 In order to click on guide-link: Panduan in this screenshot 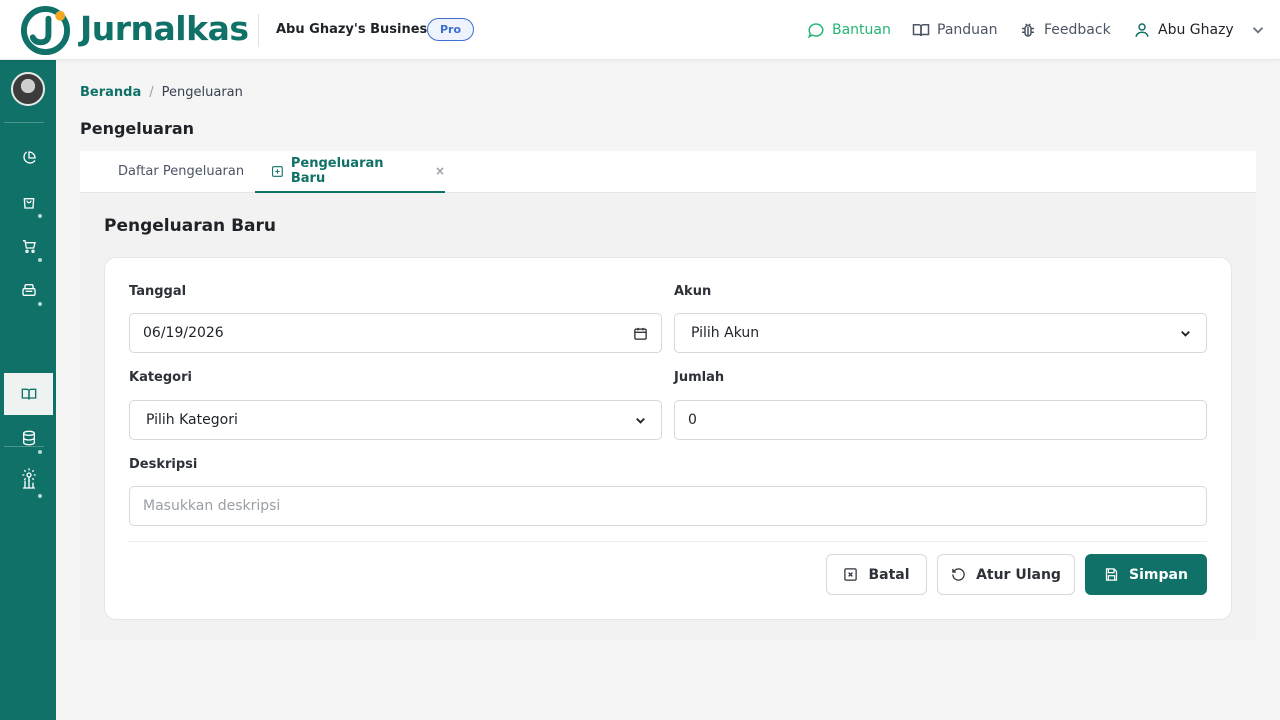, I will do `click(954, 30)`.